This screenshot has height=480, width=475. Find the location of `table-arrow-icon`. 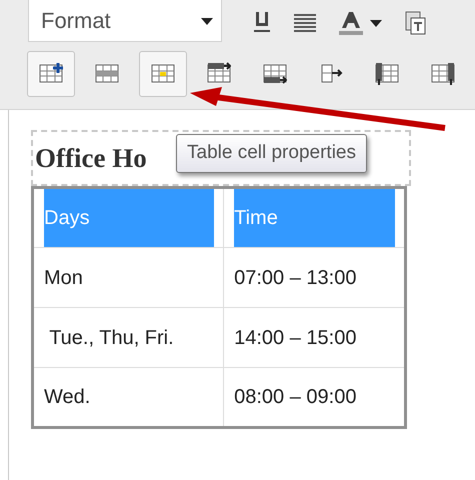

table-arrow-icon is located at coordinates (275, 74).